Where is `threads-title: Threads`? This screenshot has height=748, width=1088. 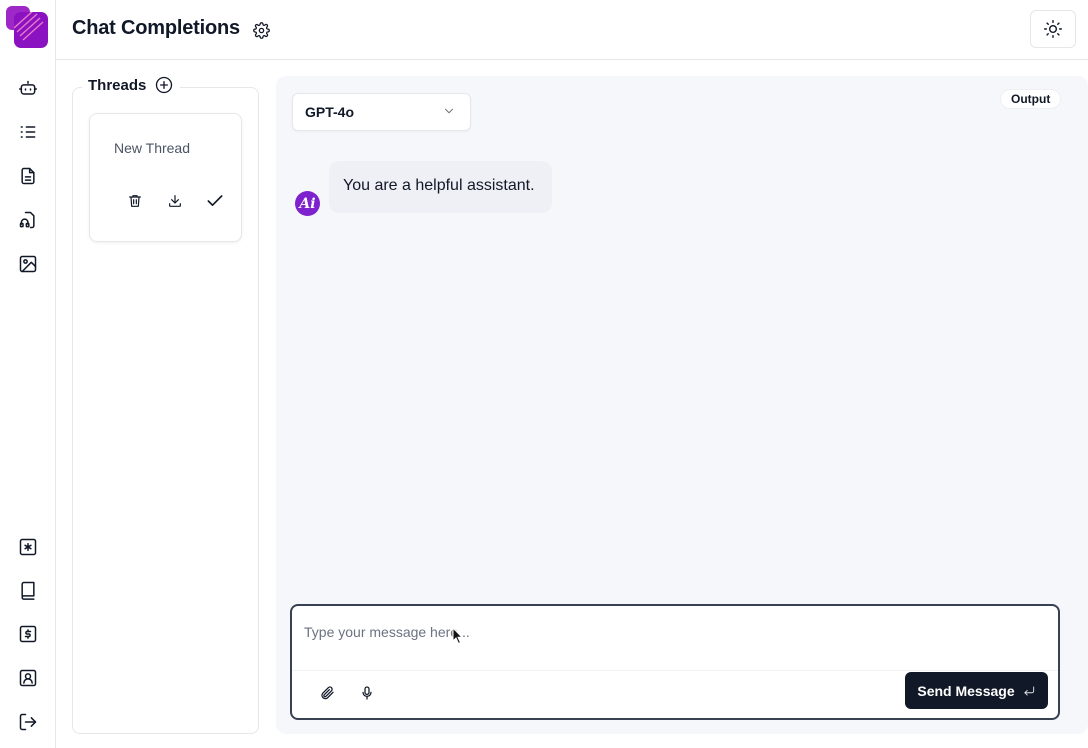
threads-title: Threads is located at coordinates (117, 85).